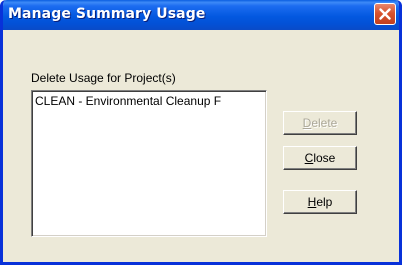  I want to click on help-button: Help, so click(320, 202).